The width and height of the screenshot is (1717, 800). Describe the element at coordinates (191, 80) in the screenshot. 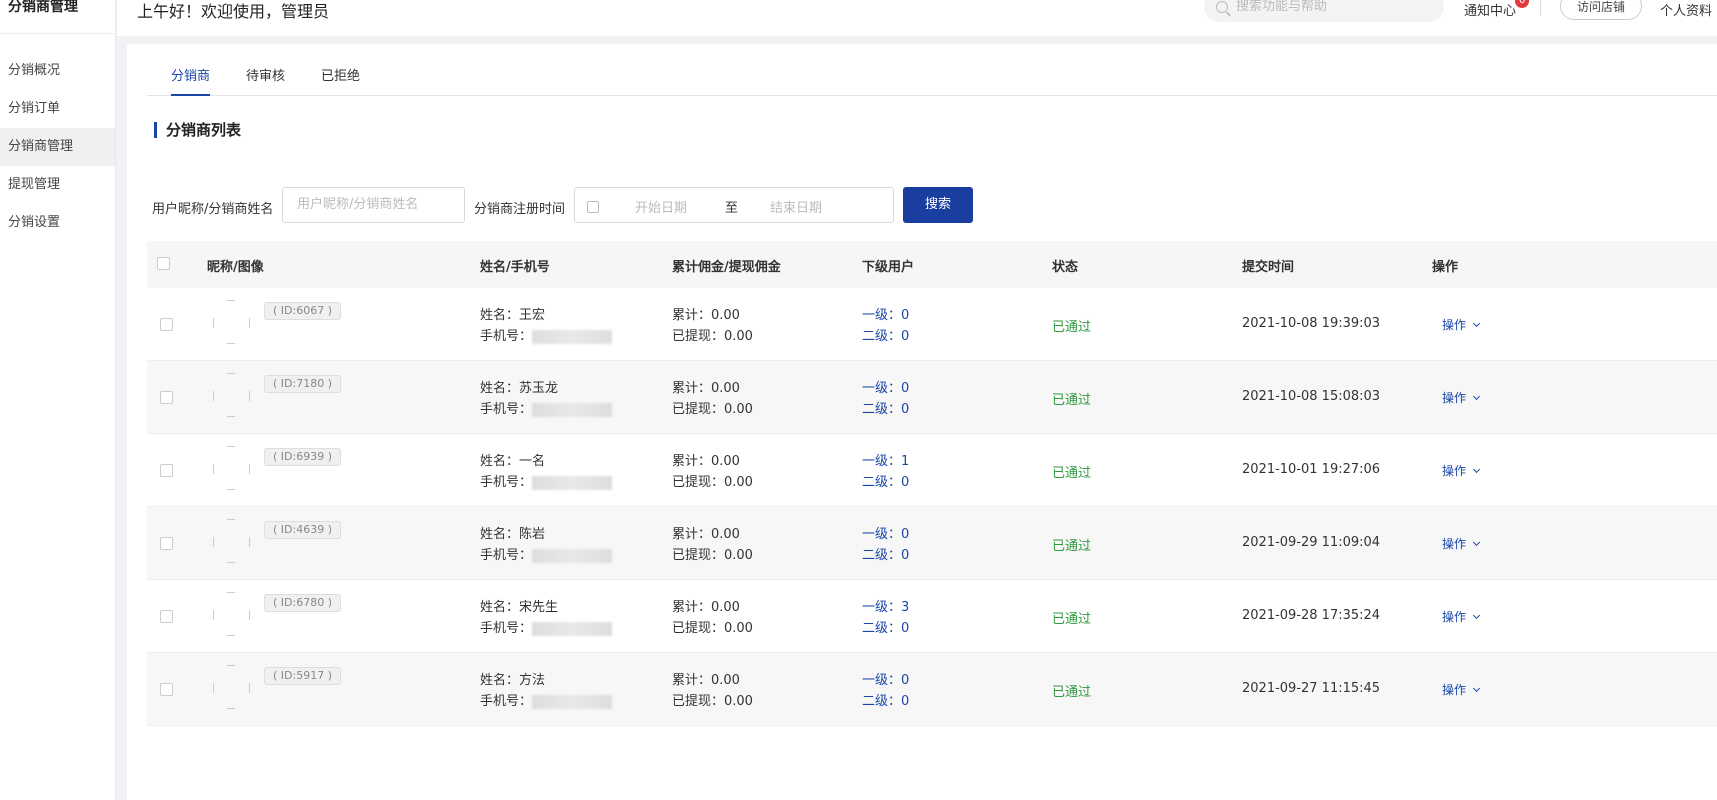

I see `tab-distributors: 分销商` at that location.